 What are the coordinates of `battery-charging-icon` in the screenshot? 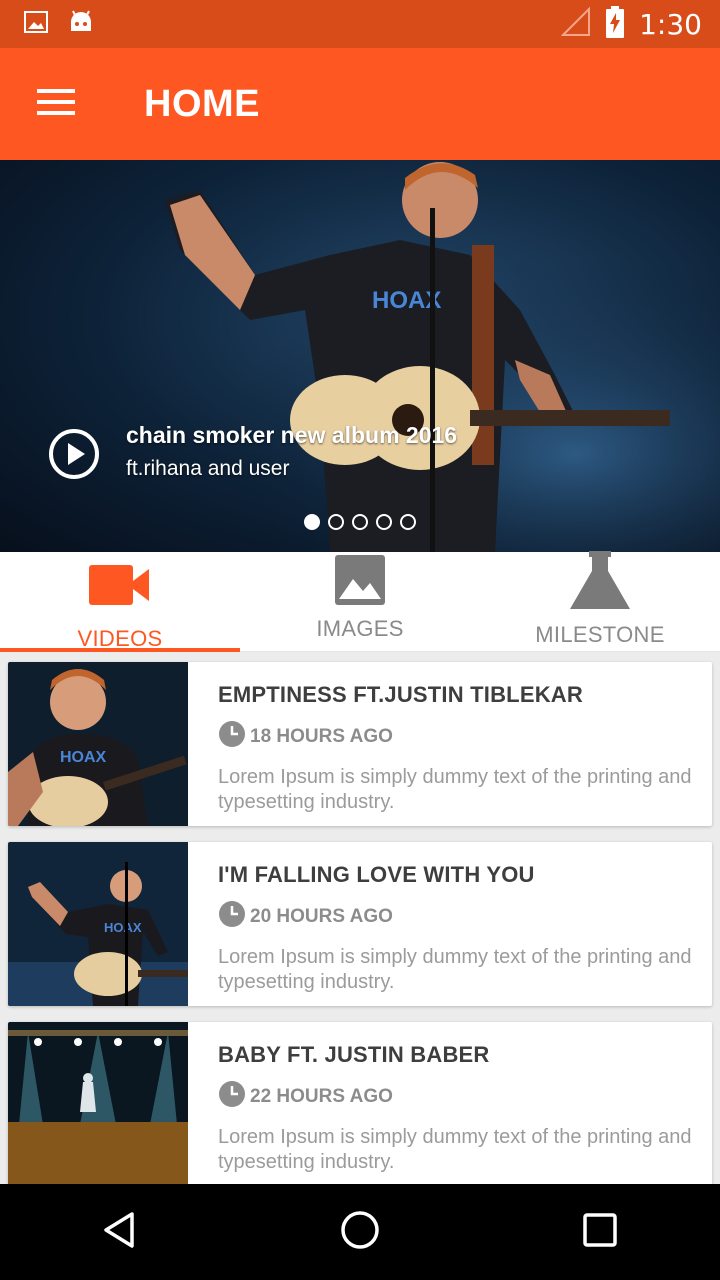 It's located at (615, 24).